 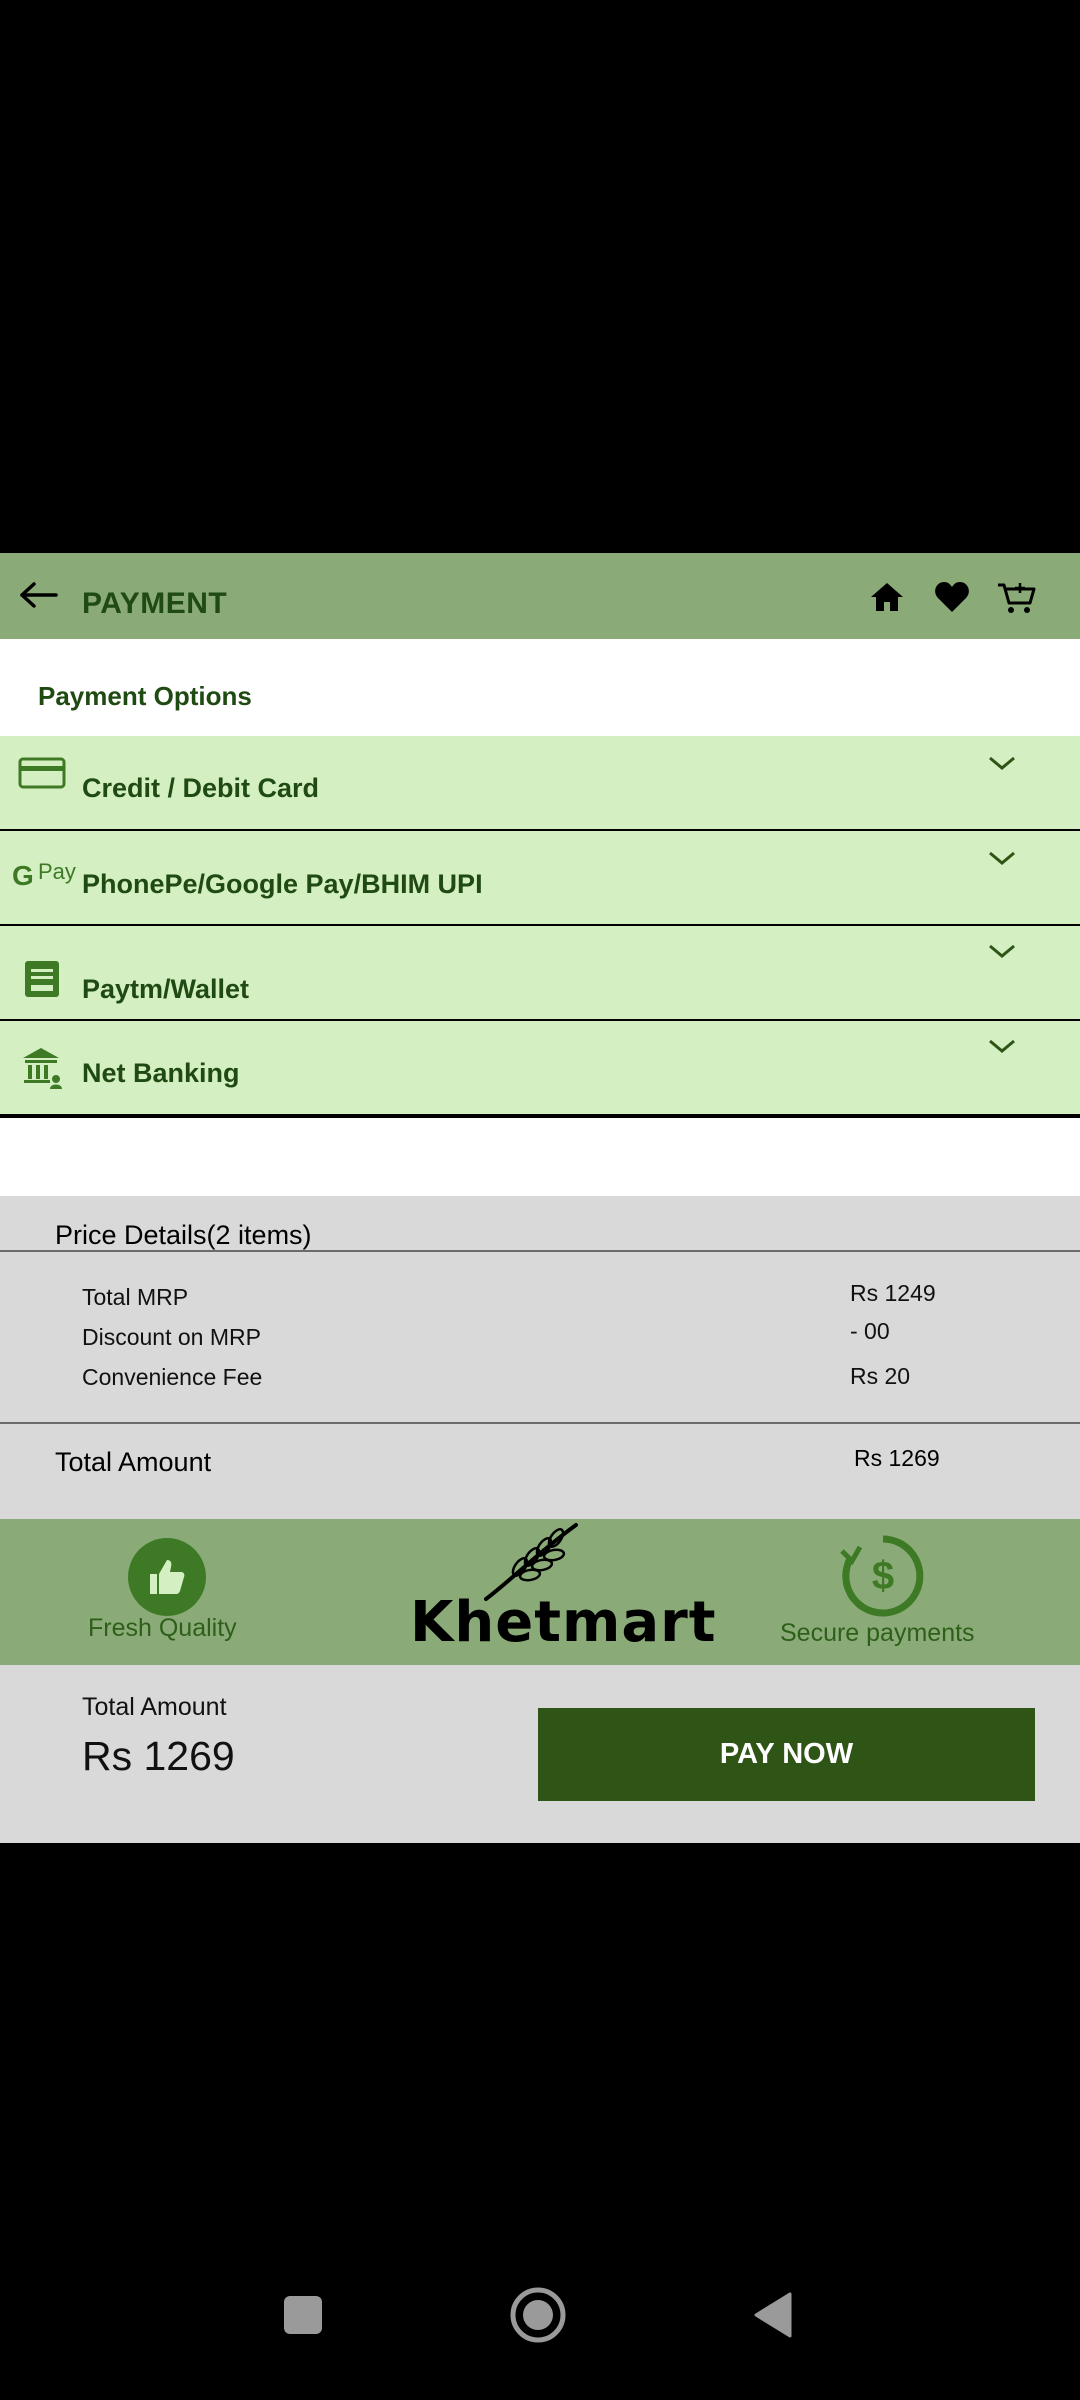 I want to click on option-paytm-wallet: Paytm/Wallet, so click(x=540, y=972).